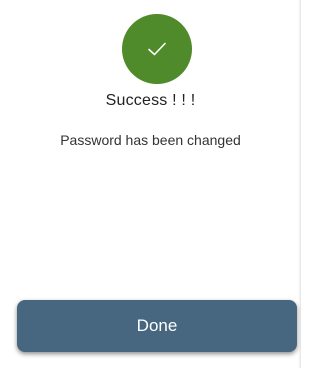  What do you see at coordinates (150, 140) in the screenshot?
I see `success-message: Password has been changed` at bounding box center [150, 140].